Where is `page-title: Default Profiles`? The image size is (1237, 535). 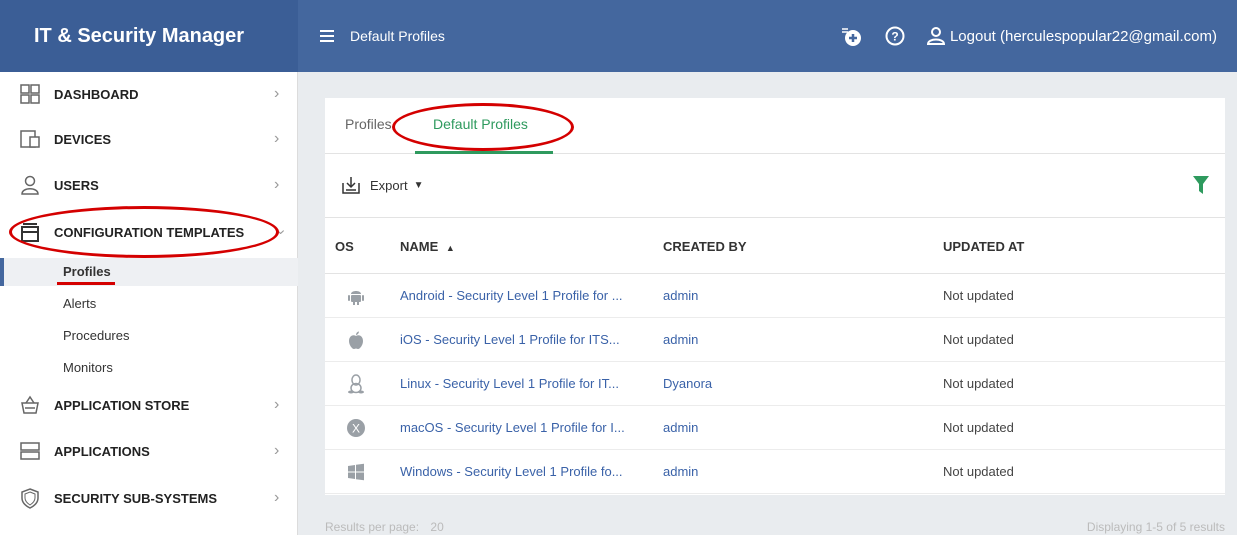 page-title: Default Profiles is located at coordinates (397, 36).